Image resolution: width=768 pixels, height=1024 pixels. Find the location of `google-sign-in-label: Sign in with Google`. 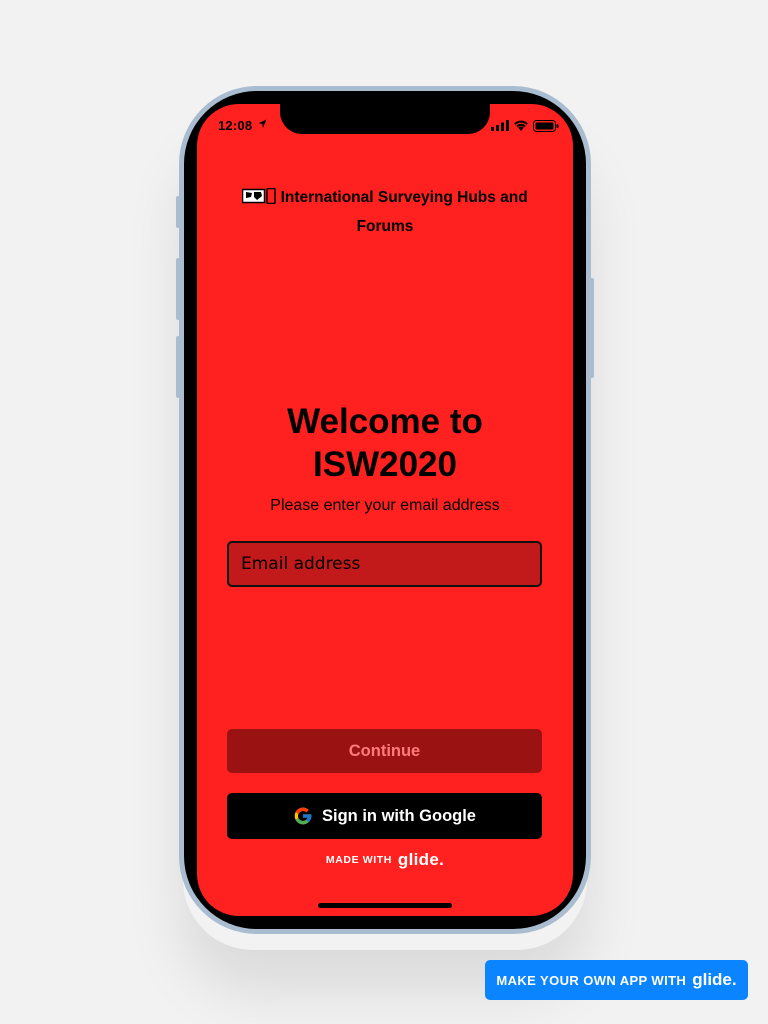

google-sign-in-label: Sign in with Google is located at coordinates (399, 815).